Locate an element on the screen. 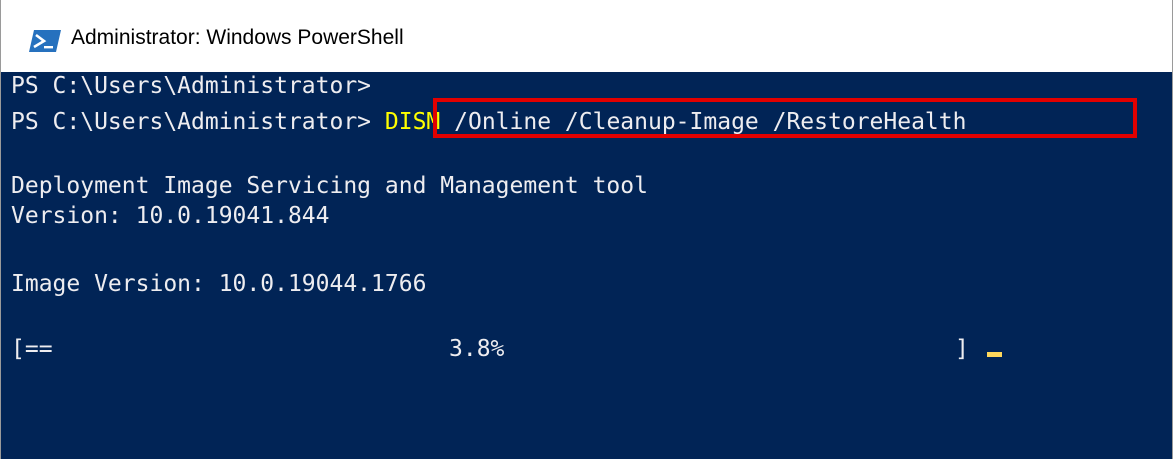 This screenshot has width=1173, height=459. prompt-line-2: PS C:\Users\Administrator> is located at coordinates (191, 122).